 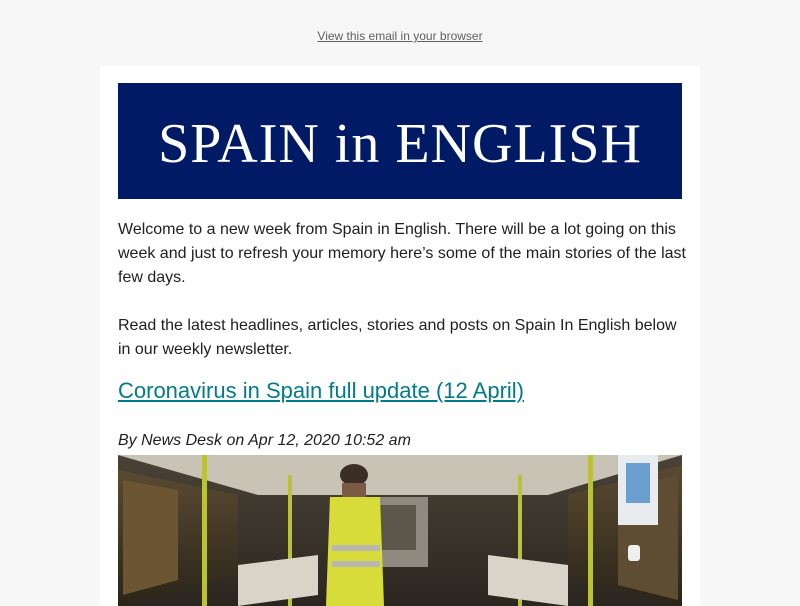 I want to click on header-banner: SPAIN in ENGLISH, so click(x=400, y=141).